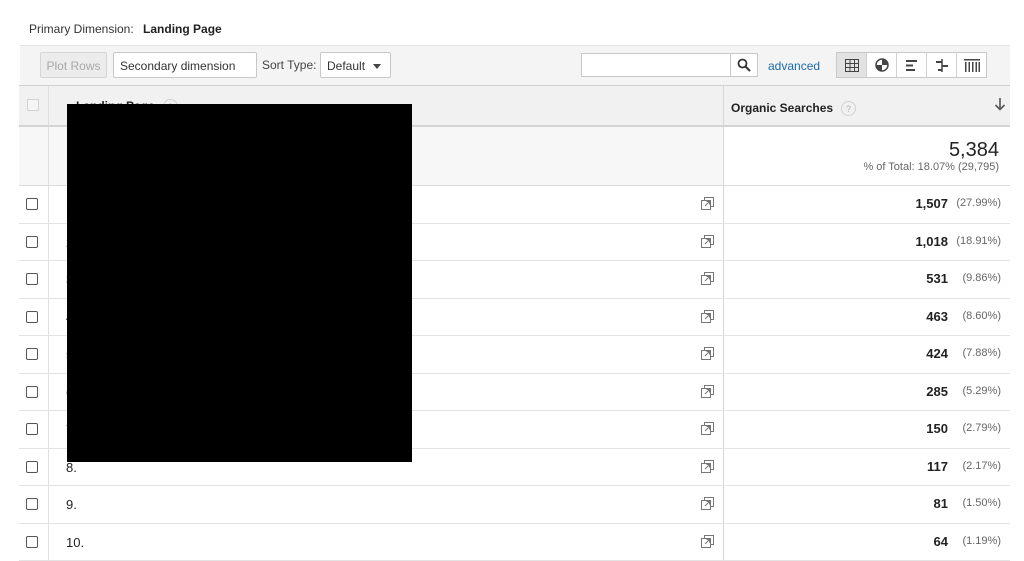  What do you see at coordinates (981, 353) in the screenshot?
I see `organic-searches-percent: (7.88%)` at bounding box center [981, 353].